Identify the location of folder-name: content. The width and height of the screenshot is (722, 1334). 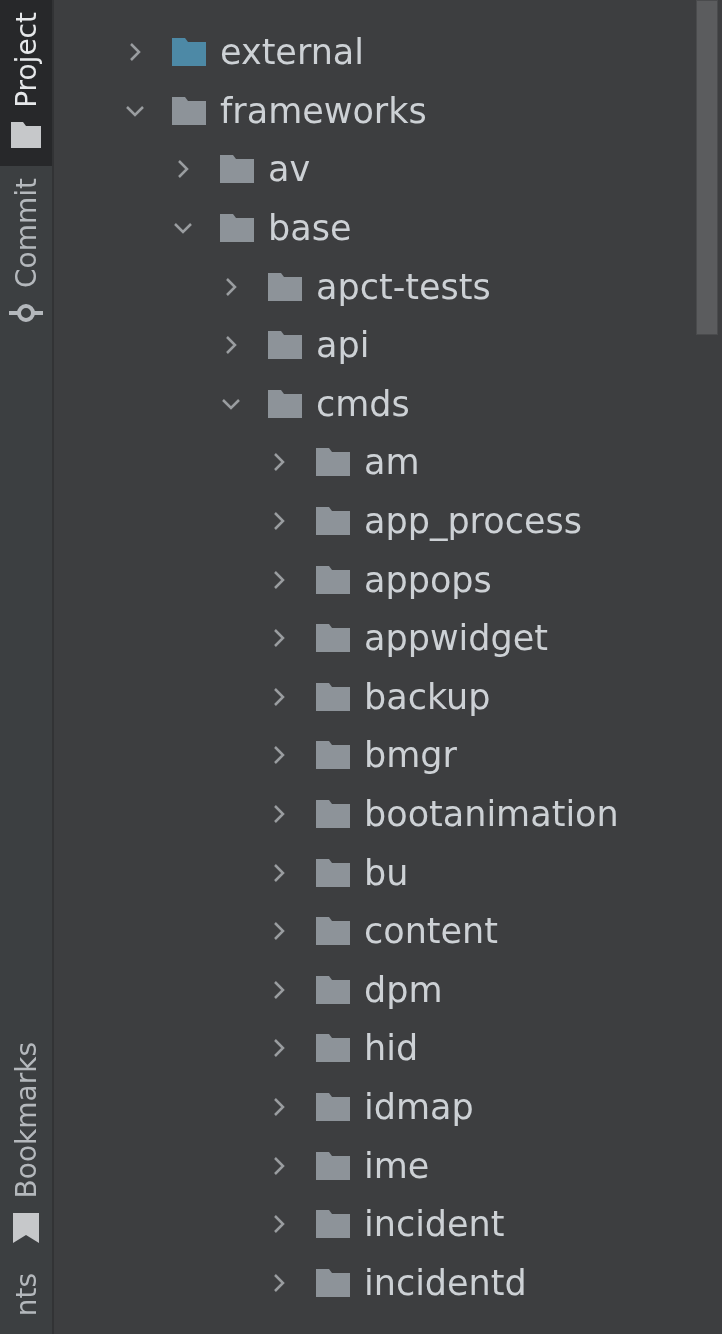
(431, 931).